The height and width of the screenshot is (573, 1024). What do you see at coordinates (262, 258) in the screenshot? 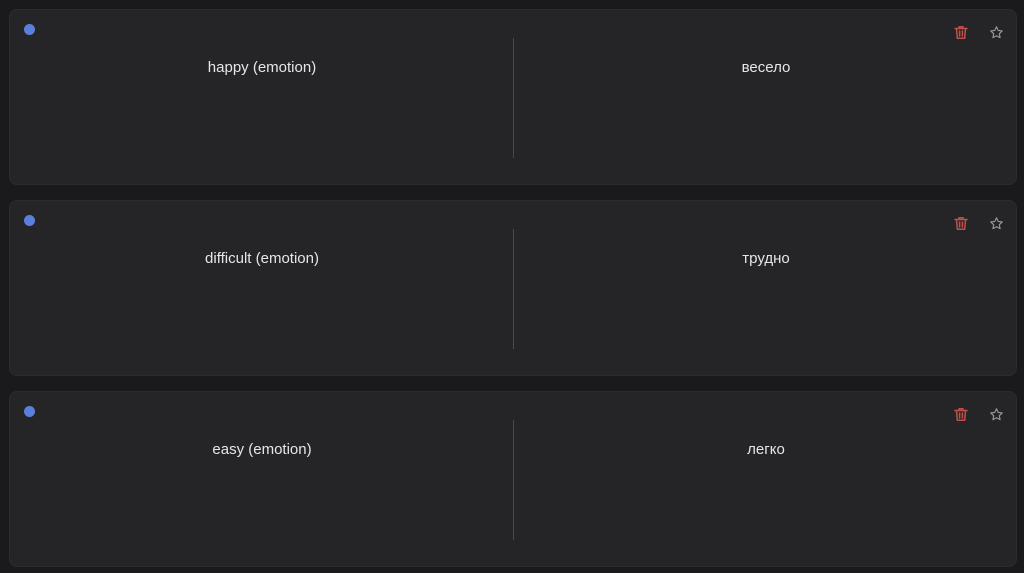
I see `card-front-text: difficult (emotion)` at bounding box center [262, 258].